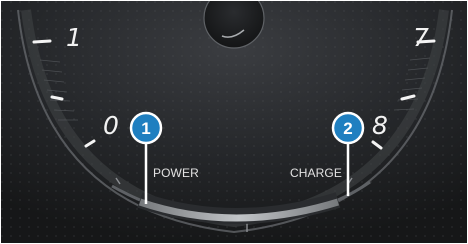  I want to click on charge-label: CHARGE, so click(316, 173).